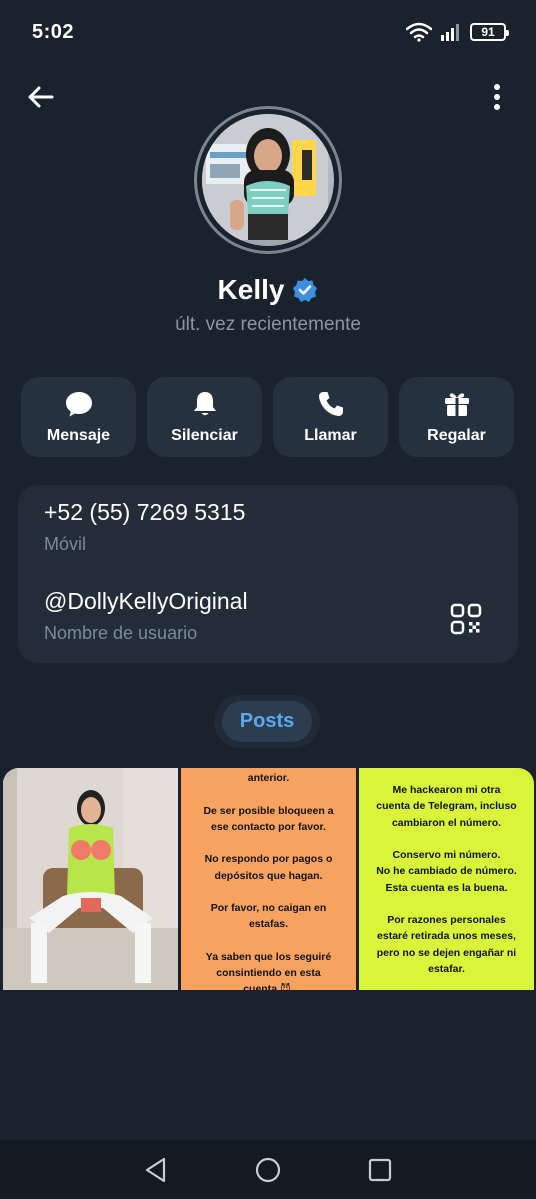  Describe the element at coordinates (268, 324) in the screenshot. I see `last-seen-status: últ. vez recientemente` at that location.